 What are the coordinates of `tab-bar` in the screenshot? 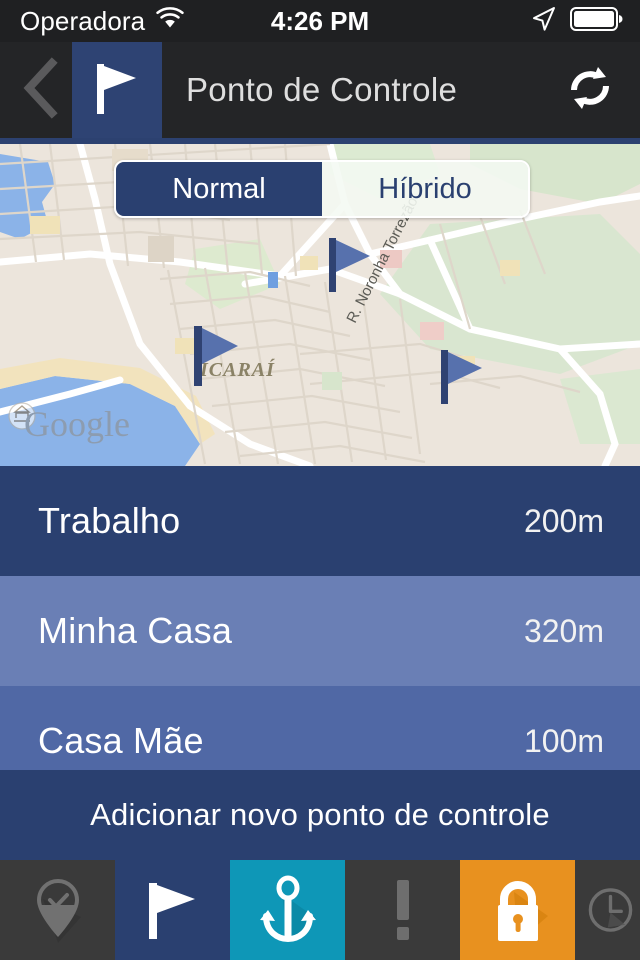 It's located at (320, 910).